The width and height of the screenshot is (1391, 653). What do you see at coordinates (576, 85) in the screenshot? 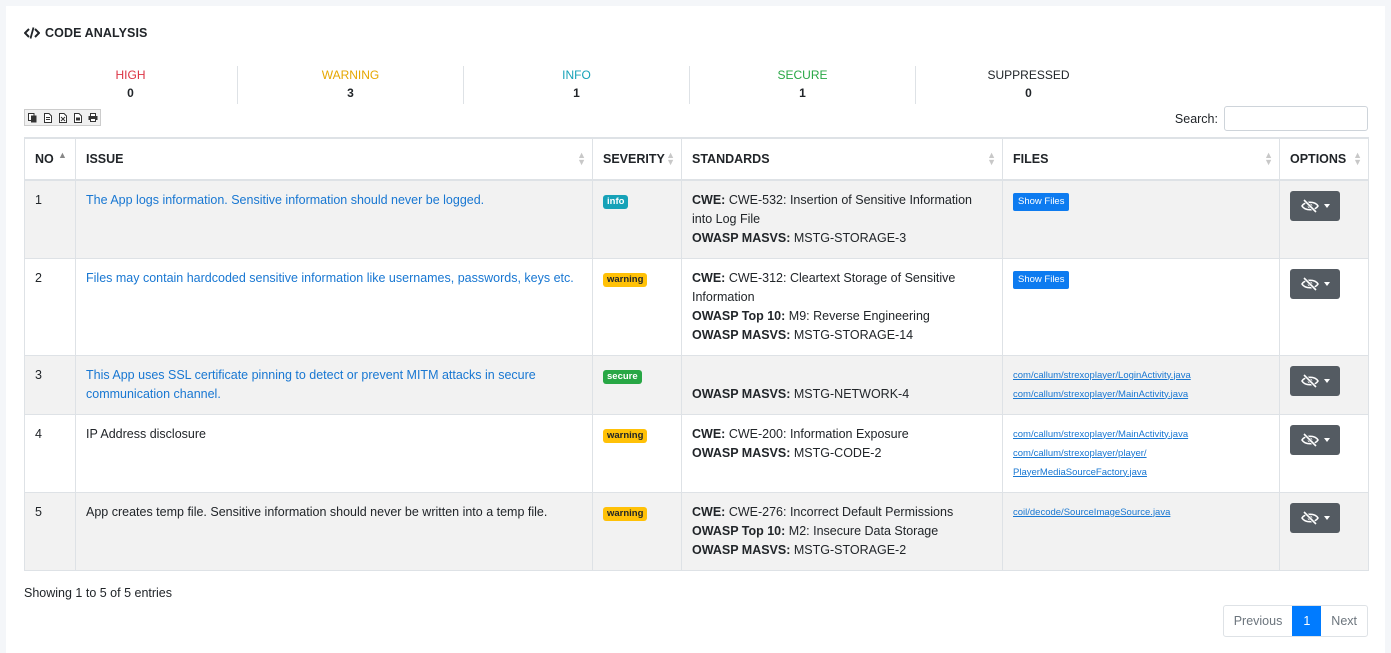
I see `stat-info: INFO 1` at bounding box center [576, 85].